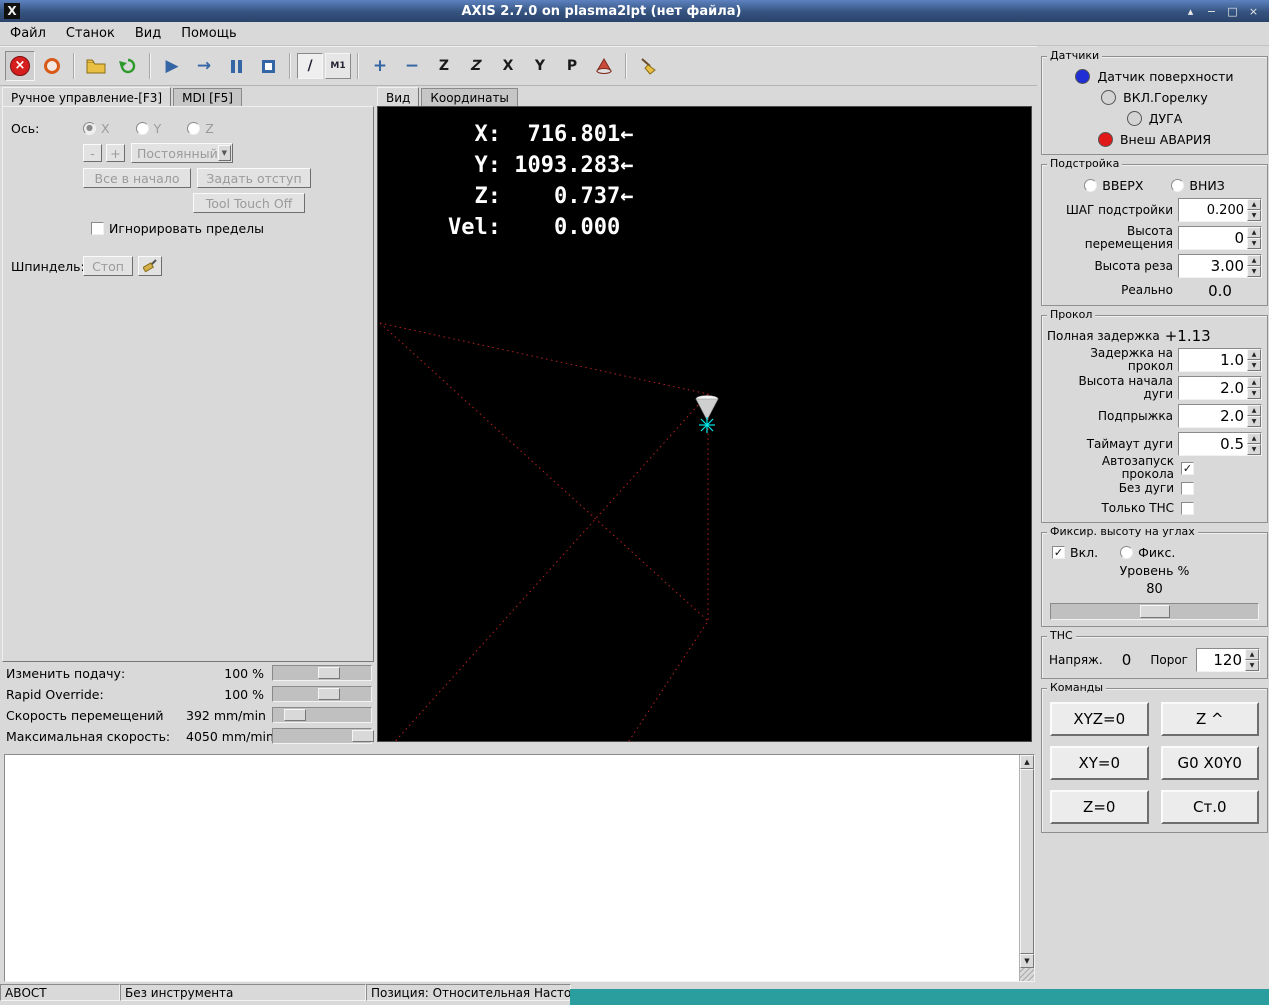 The width and height of the screenshot is (1269, 1005). I want to click on history-scrollbar: ▲ ▼, so click(1026, 868).